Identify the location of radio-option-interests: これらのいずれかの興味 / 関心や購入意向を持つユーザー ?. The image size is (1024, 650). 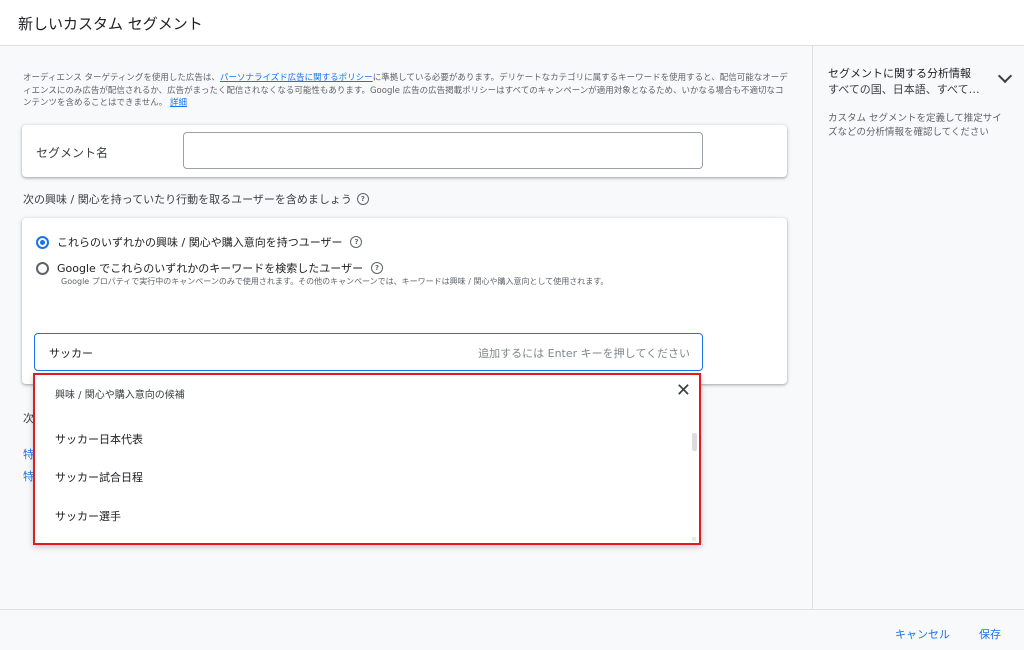
(199, 242).